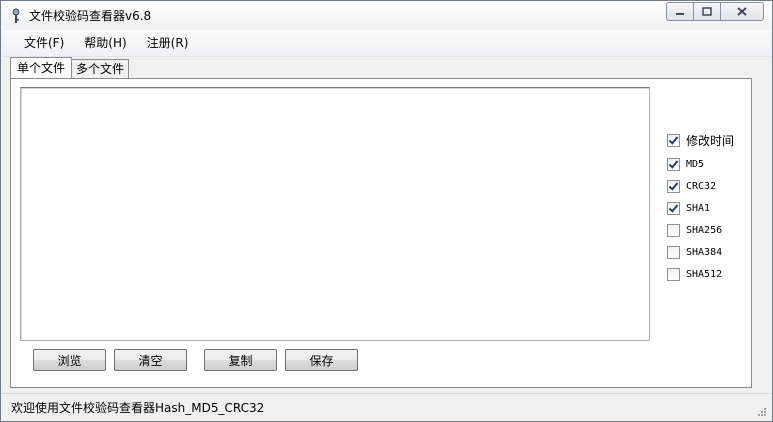 The width and height of the screenshot is (773, 422). I want to click on option-md5: MD5, so click(700, 164).